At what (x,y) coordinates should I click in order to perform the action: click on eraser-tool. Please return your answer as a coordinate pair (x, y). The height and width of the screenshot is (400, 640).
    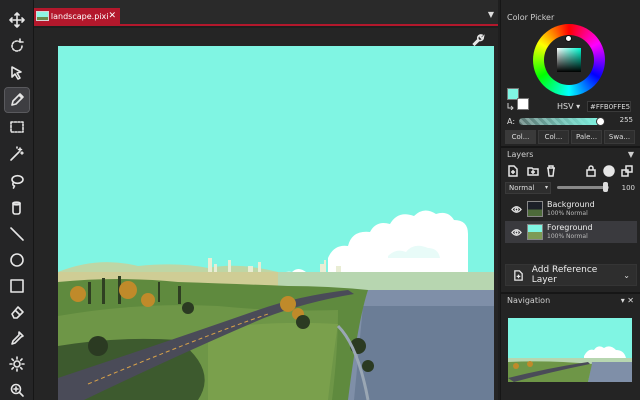
    Looking at the image, I should click on (17, 312).